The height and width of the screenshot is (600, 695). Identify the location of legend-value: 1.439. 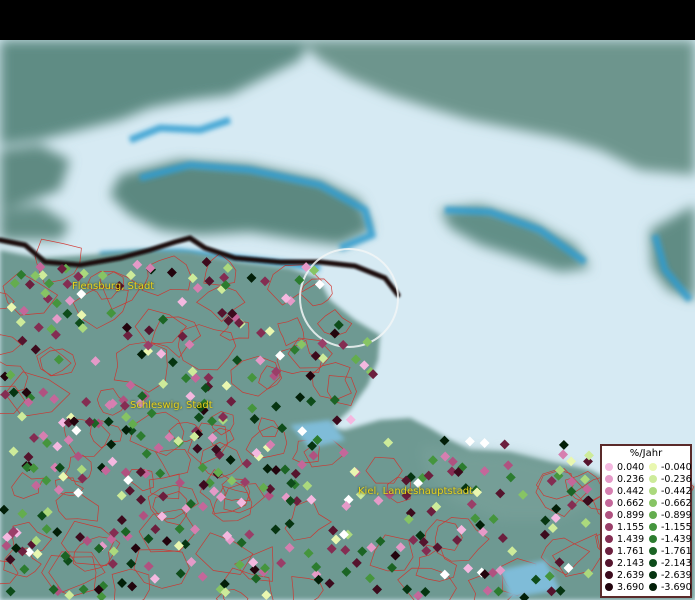
(631, 539).